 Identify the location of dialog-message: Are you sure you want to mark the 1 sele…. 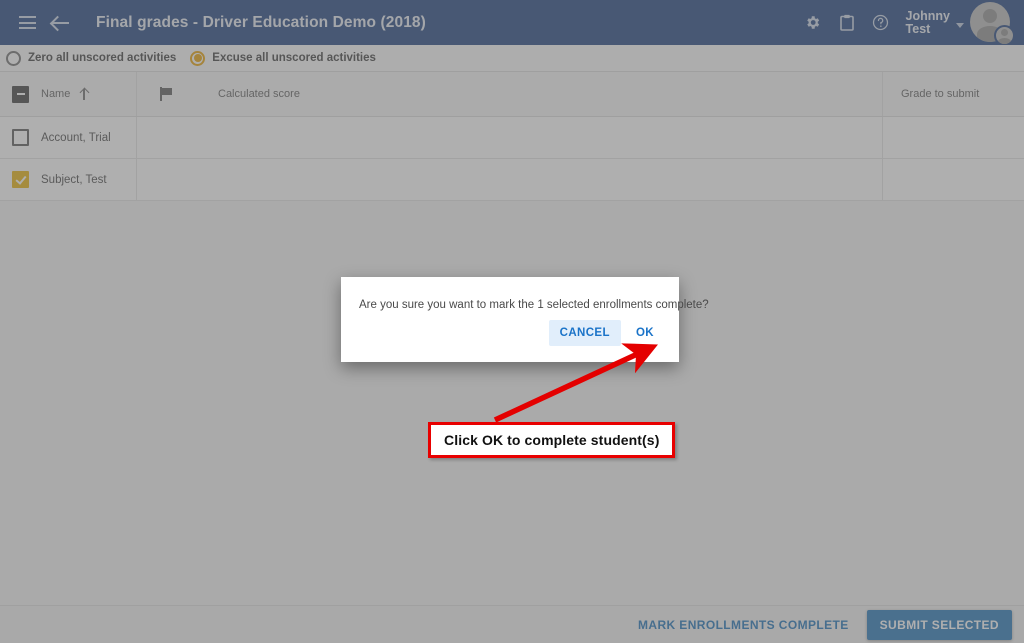
(534, 305).